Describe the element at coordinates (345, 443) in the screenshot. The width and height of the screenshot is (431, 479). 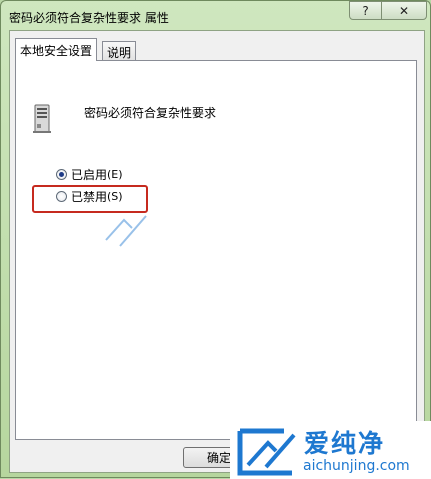
I see `watermark-brand: 爱纯净` at that location.